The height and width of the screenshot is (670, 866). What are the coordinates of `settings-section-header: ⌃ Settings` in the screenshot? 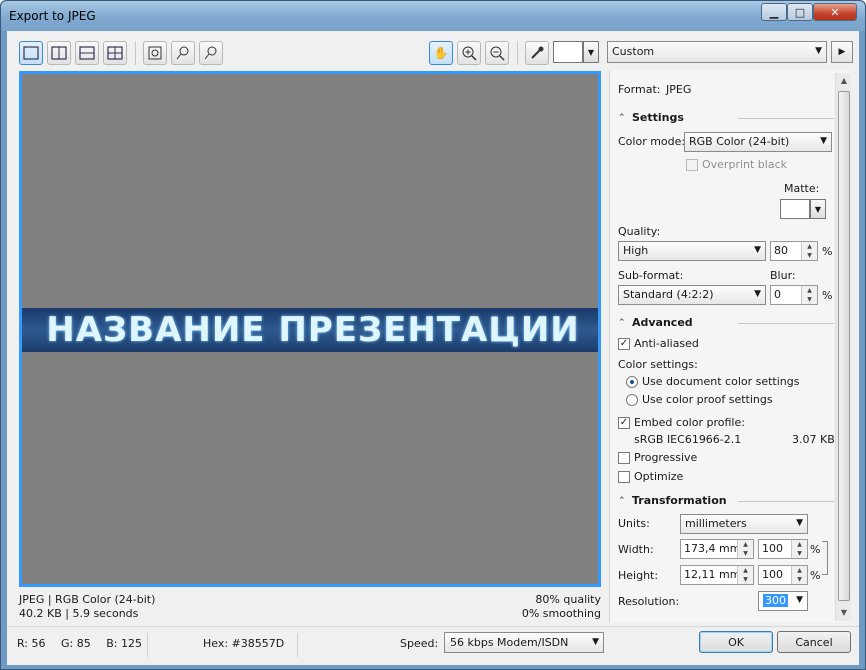 It's located at (726, 117).